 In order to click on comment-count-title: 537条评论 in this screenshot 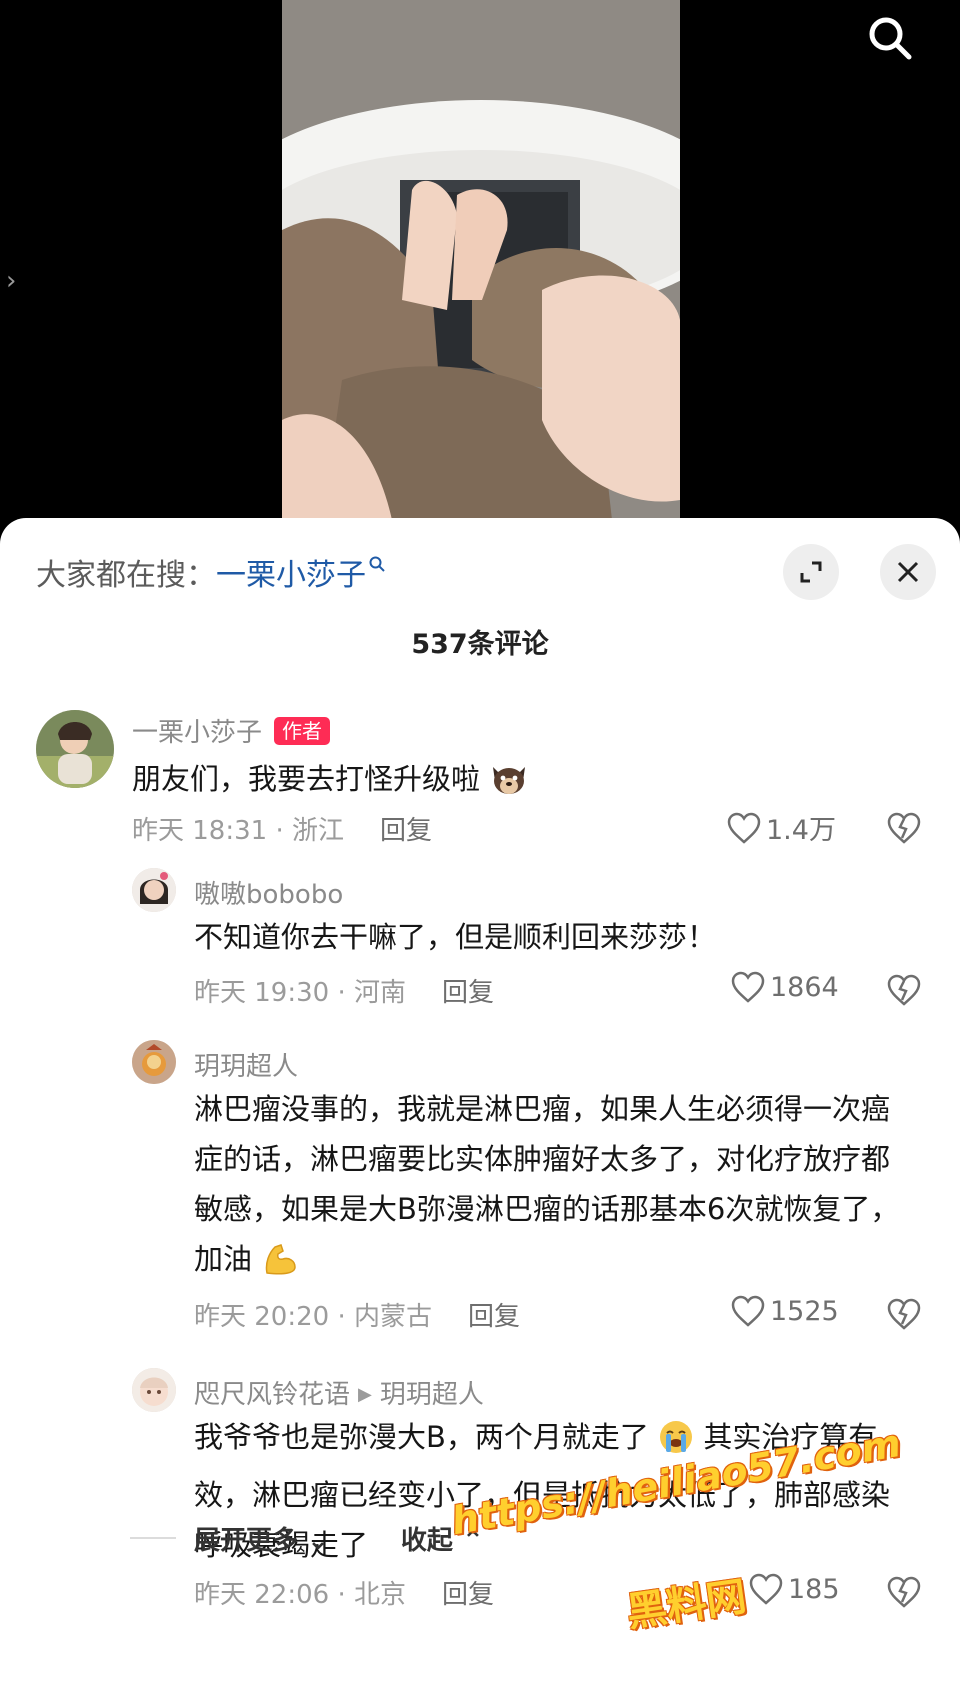, I will do `click(480, 644)`.